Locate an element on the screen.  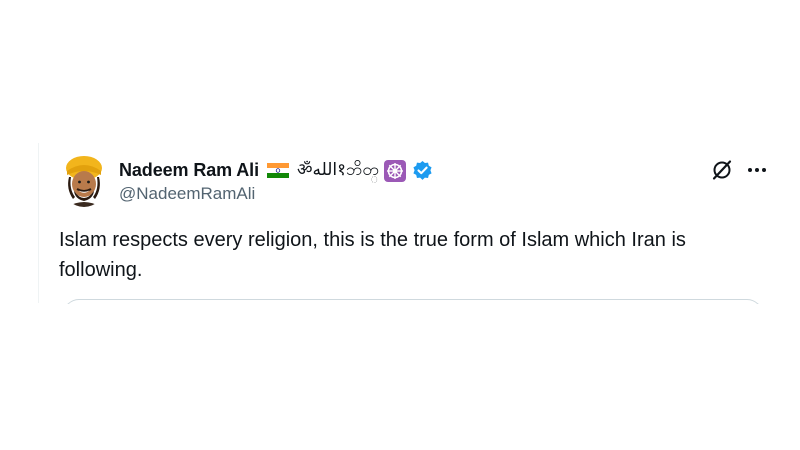
india-flag-icon is located at coordinates (277, 170).